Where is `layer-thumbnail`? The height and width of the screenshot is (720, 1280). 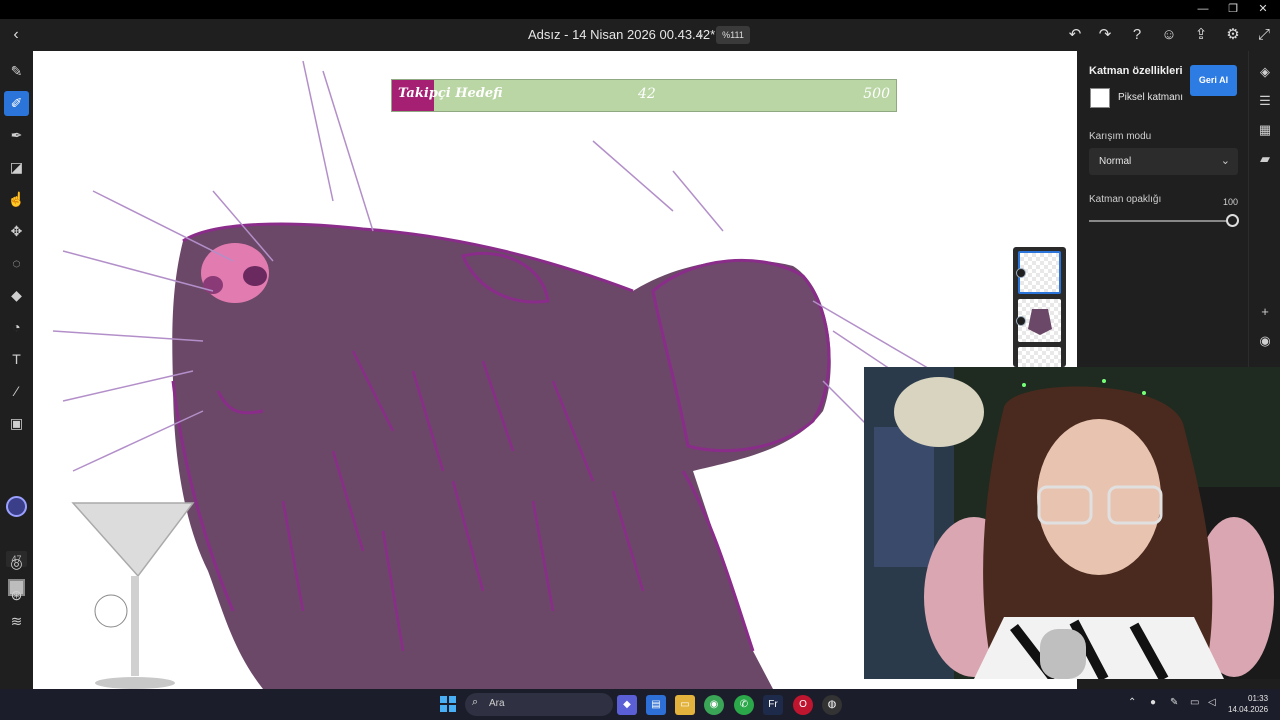
layer-thumbnail is located at coordinates (1039, 357).